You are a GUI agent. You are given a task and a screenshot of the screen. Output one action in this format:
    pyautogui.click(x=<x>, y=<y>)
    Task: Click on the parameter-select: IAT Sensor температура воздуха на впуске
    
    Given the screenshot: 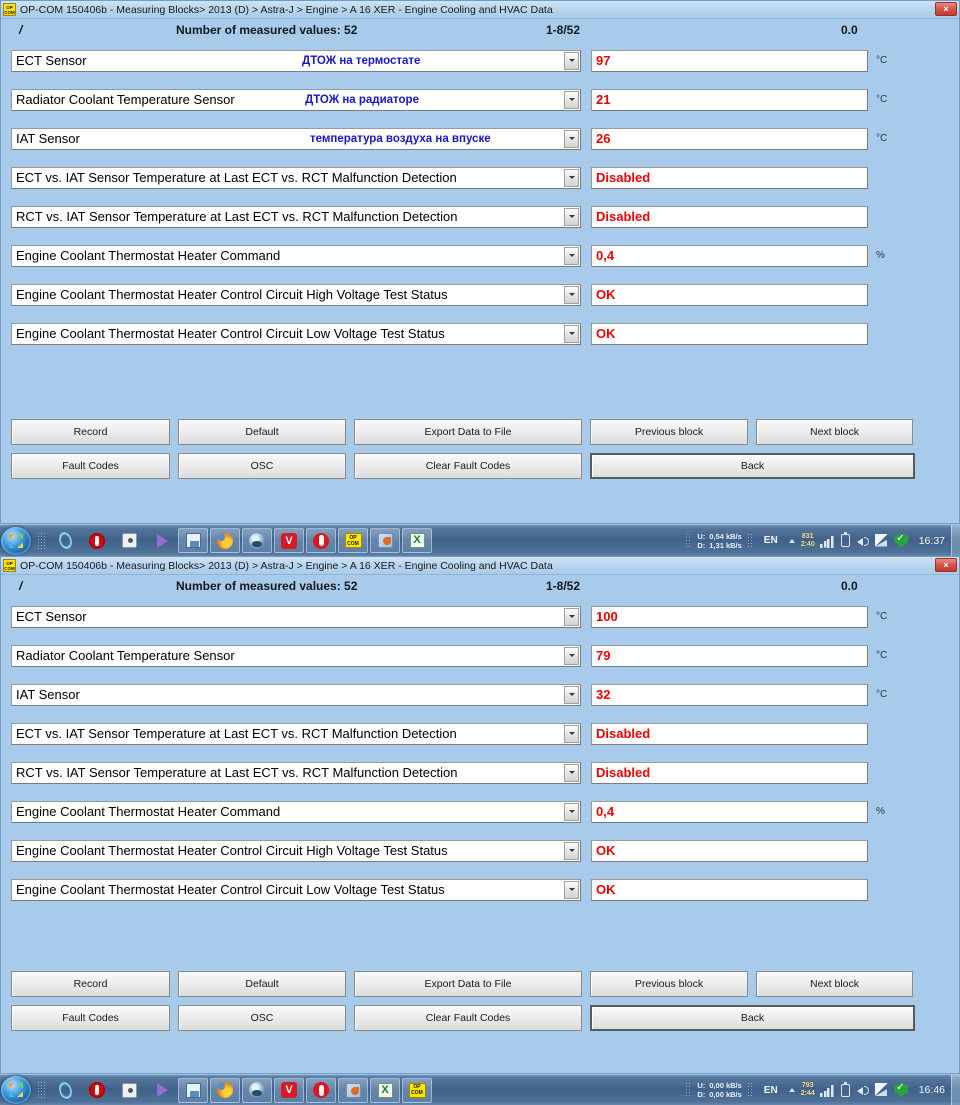 What is the action you would take?
    pyautogui.click(x=296, y=138)
    